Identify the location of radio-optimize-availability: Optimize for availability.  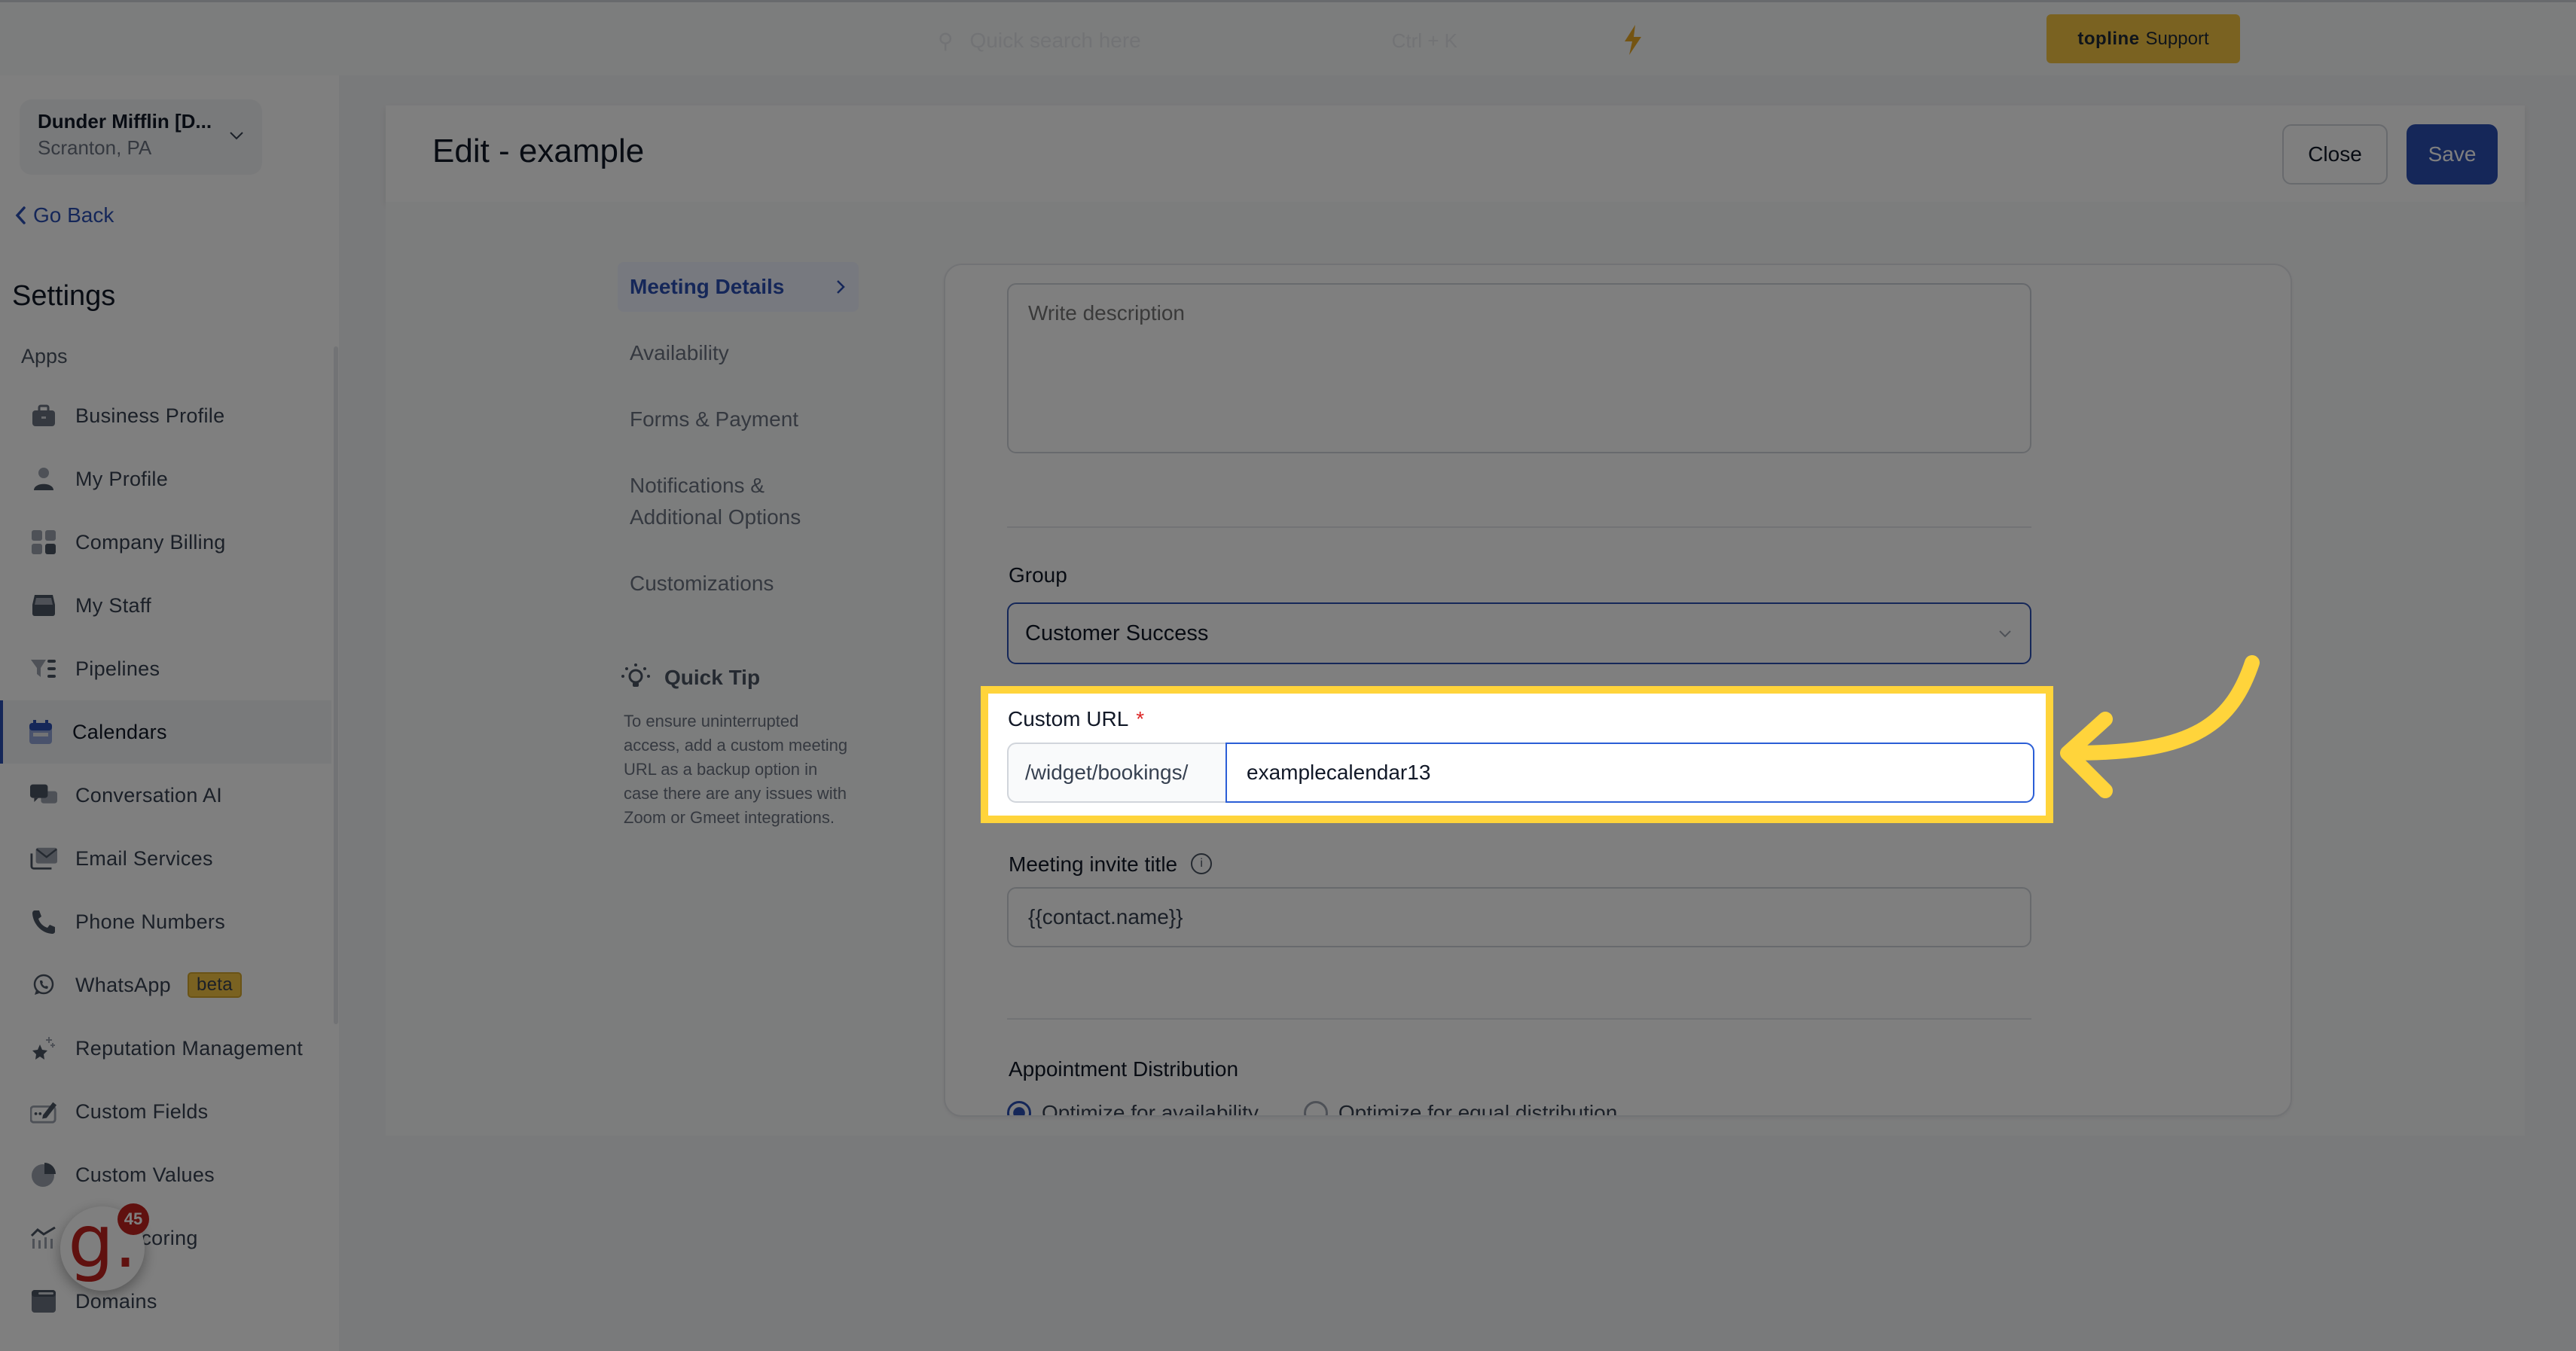
(1133, 1109).